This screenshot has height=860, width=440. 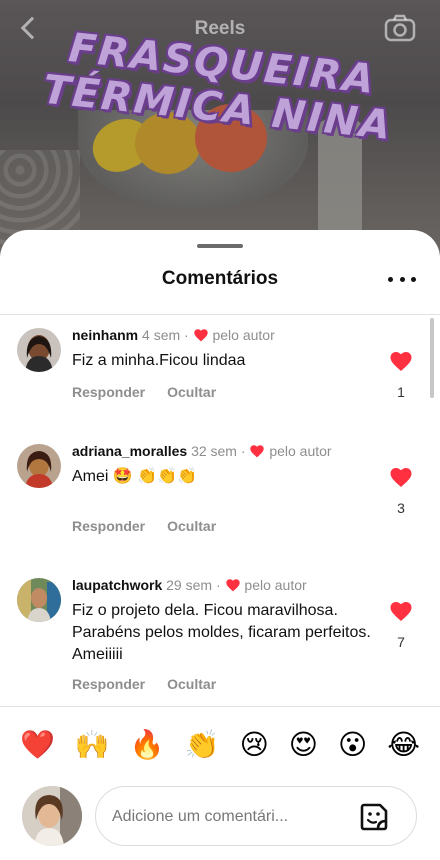 I want to click on like-count: 7, so click(x=401, y=642).